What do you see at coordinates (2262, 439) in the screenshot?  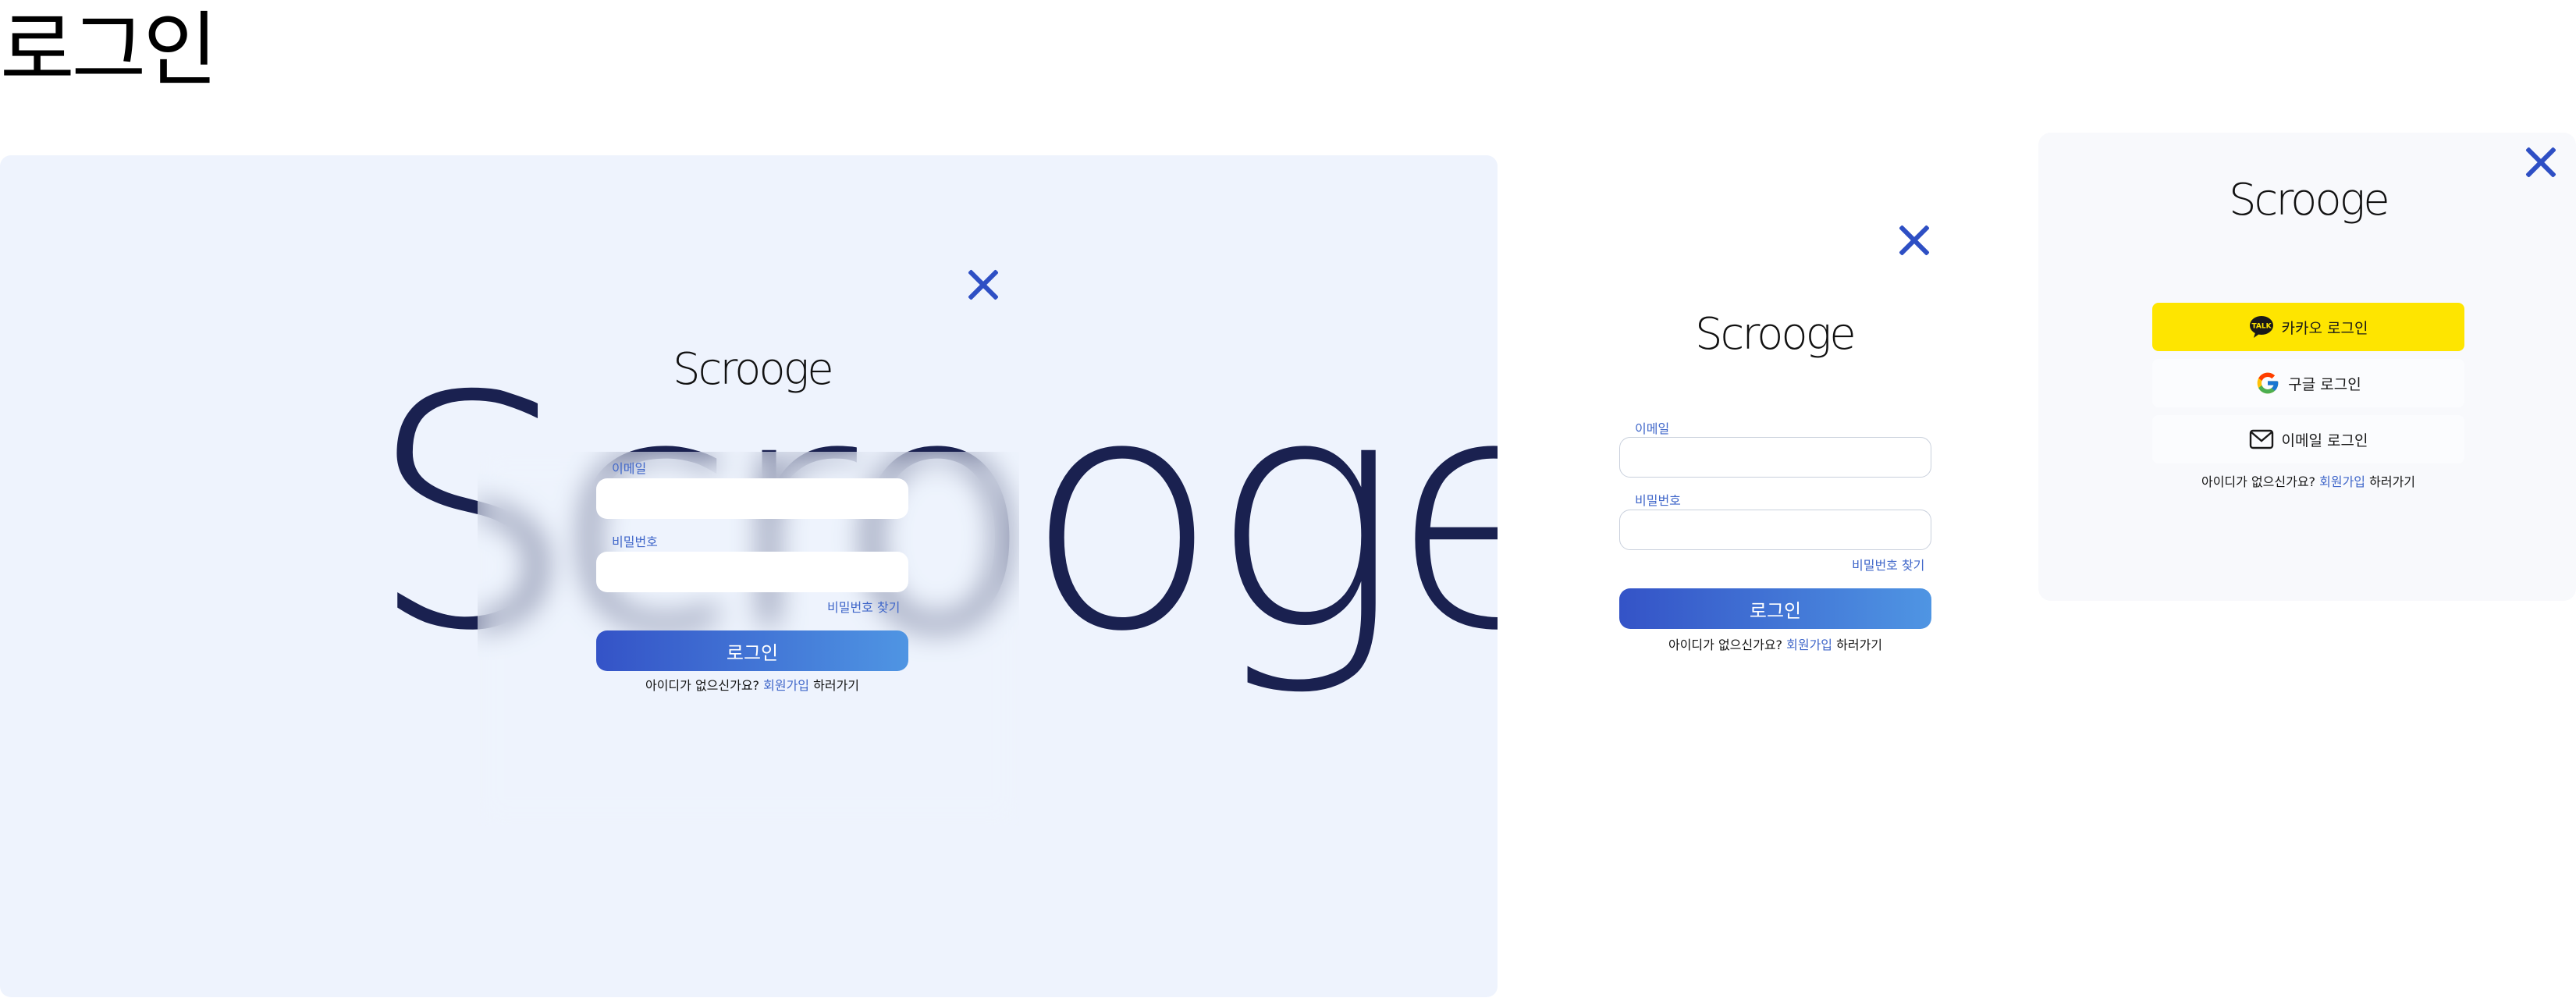 I see `mail-icon` at bounding box center [2262, 439].